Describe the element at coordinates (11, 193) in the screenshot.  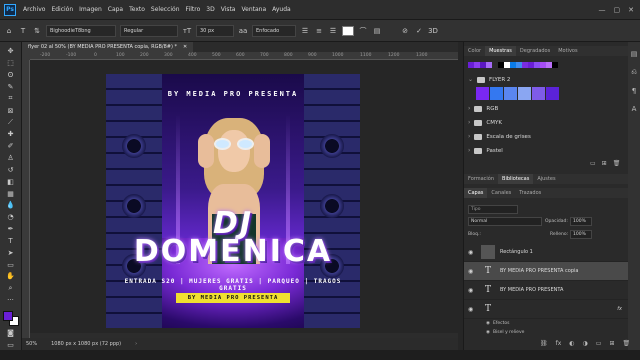
I see `gradient-tool-icon: ▦` at that location.